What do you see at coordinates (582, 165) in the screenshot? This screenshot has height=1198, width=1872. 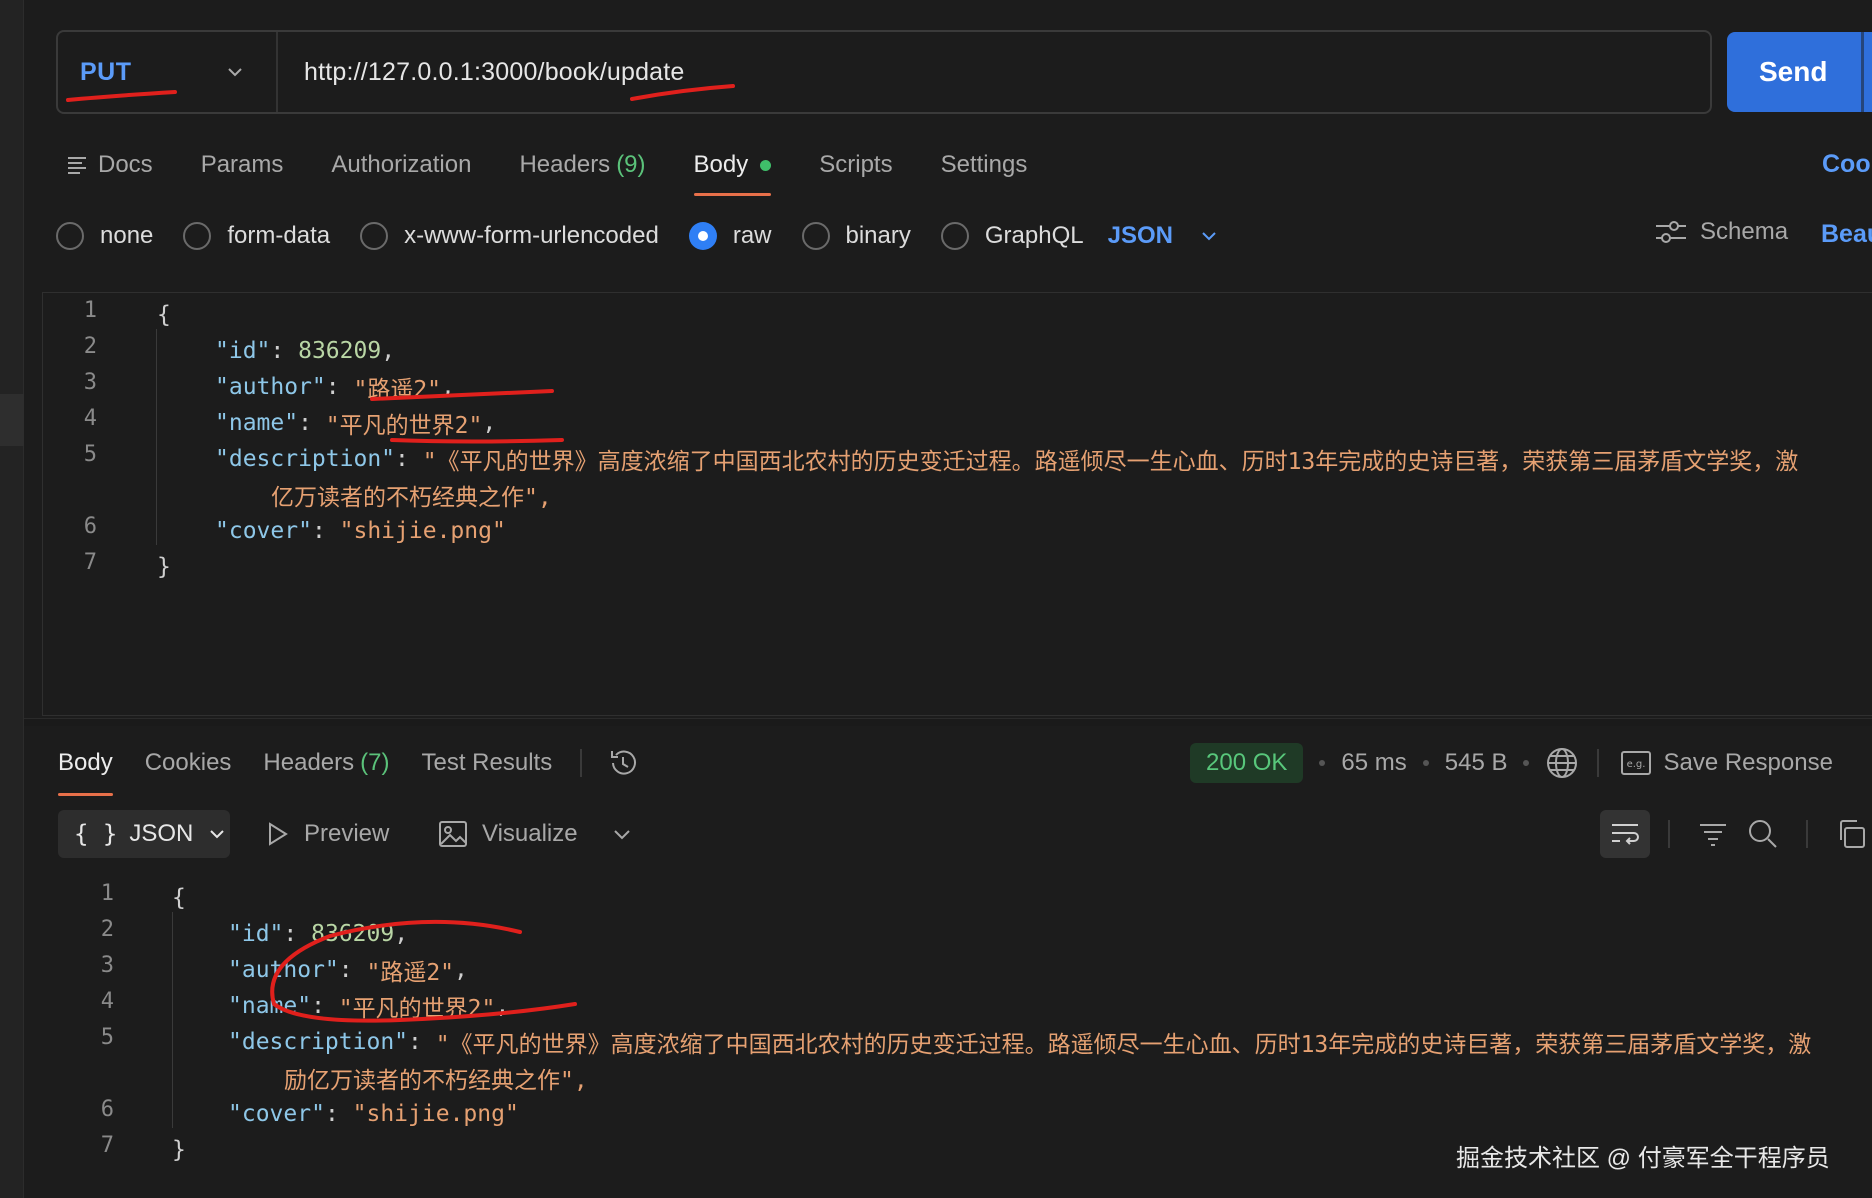 I see `tab-headers: Headers (9)` at bounding box center [582, 165].